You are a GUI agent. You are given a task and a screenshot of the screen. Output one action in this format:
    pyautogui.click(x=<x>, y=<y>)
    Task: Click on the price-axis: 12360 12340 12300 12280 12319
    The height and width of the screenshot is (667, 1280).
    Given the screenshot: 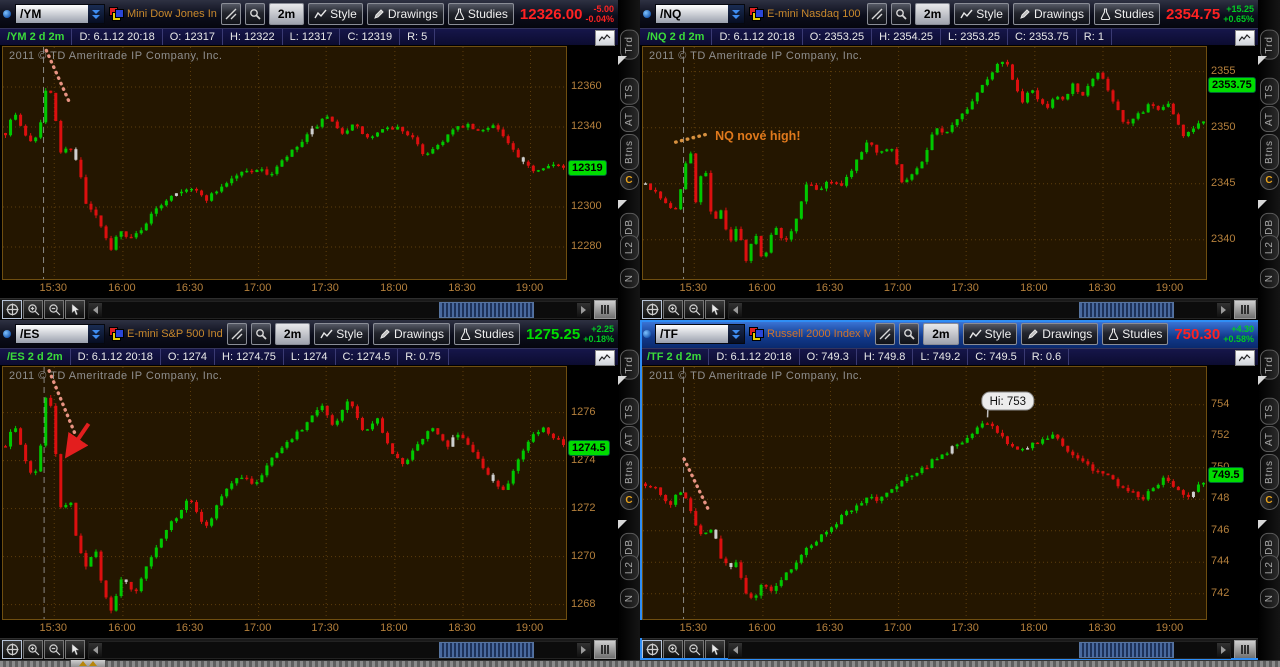 What is the action you would take?
    pyautogui.click(x=592, y=163)
    